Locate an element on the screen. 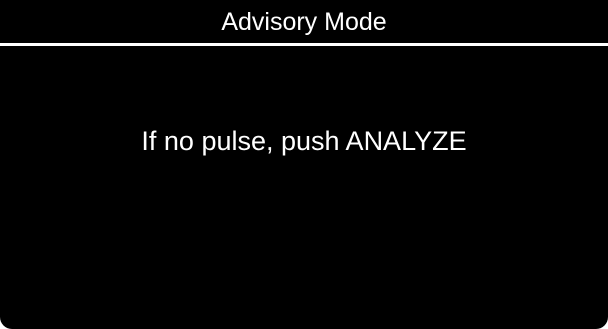  mode-title: Advisory Mode is located at coordinates (304, 22).